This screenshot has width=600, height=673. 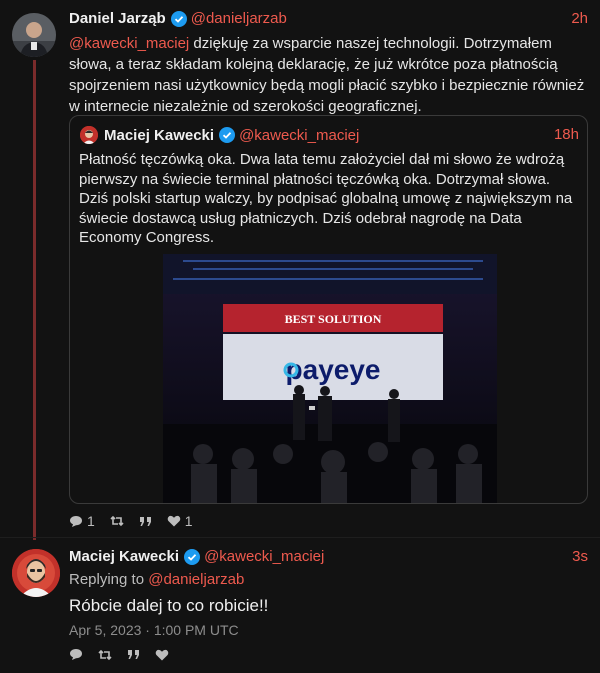 I want to click on like-action, so click(x=162, y=655).